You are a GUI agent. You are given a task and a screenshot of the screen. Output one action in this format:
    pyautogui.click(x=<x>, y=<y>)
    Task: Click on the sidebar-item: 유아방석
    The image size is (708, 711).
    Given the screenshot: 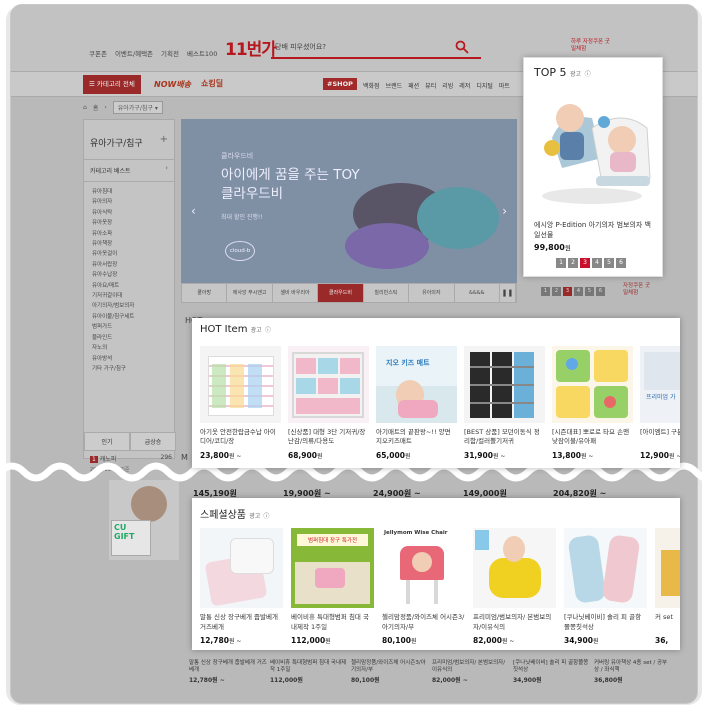 What is the action you would take?
    pyautogui.click(x=129, y=359)
    